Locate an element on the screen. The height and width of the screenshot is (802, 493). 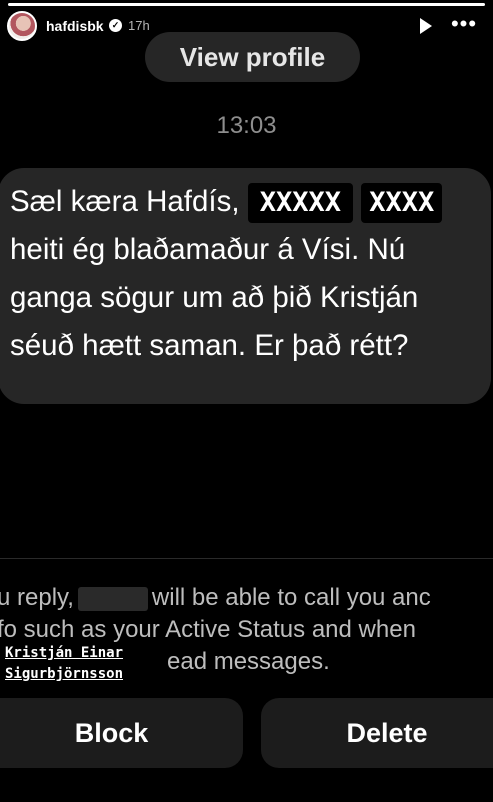
notice-line-1-start: u reply, is located at coordinates (37, 597).